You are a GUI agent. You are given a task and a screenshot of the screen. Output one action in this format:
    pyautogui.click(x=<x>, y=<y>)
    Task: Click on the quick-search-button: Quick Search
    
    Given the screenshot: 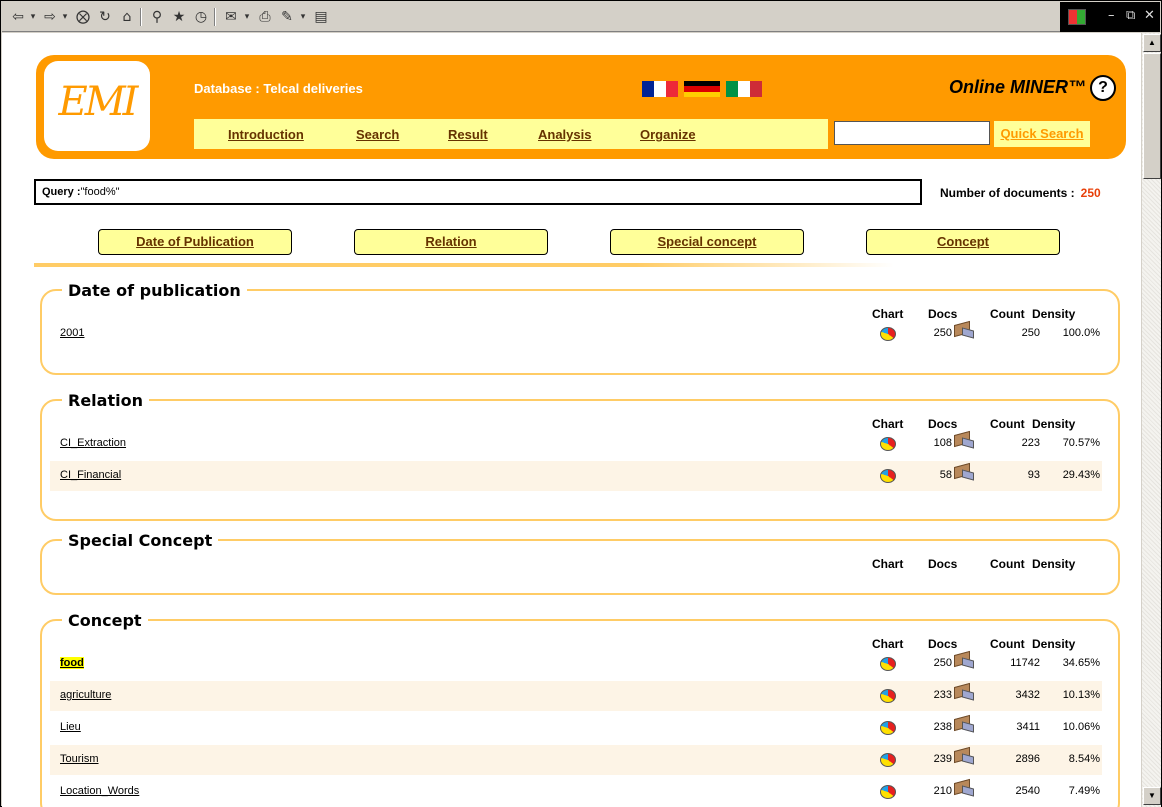 What is the action you would take?
    pyautogui.click(x=1042, y=134)
    